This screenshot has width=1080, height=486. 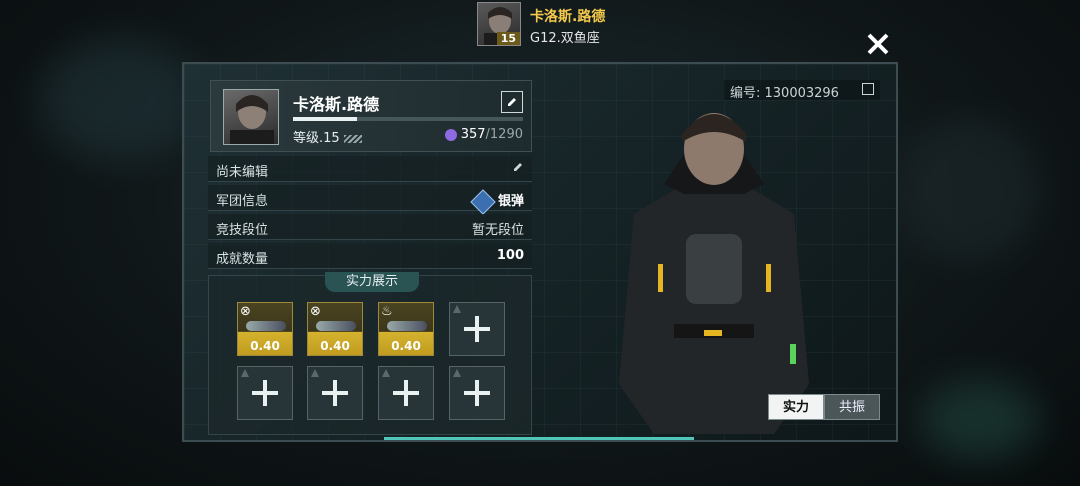 I want to click on xp-max: /1290, so click(x=504, y=134).